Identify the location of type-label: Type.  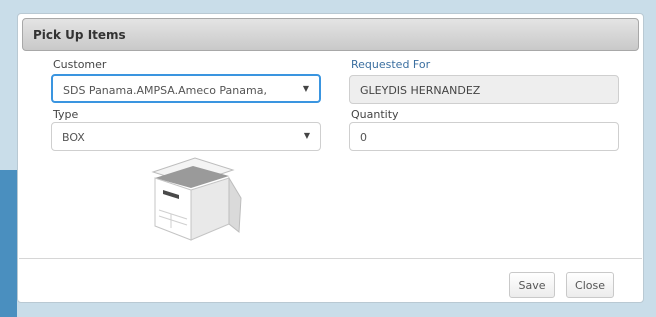
(66, 114).